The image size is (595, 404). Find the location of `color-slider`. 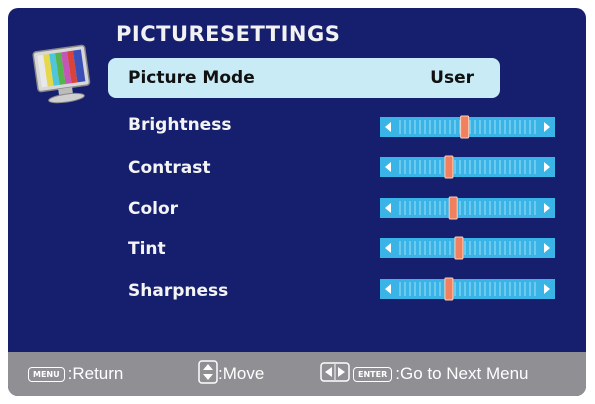

color-slider is located at coordinates (467, 208).